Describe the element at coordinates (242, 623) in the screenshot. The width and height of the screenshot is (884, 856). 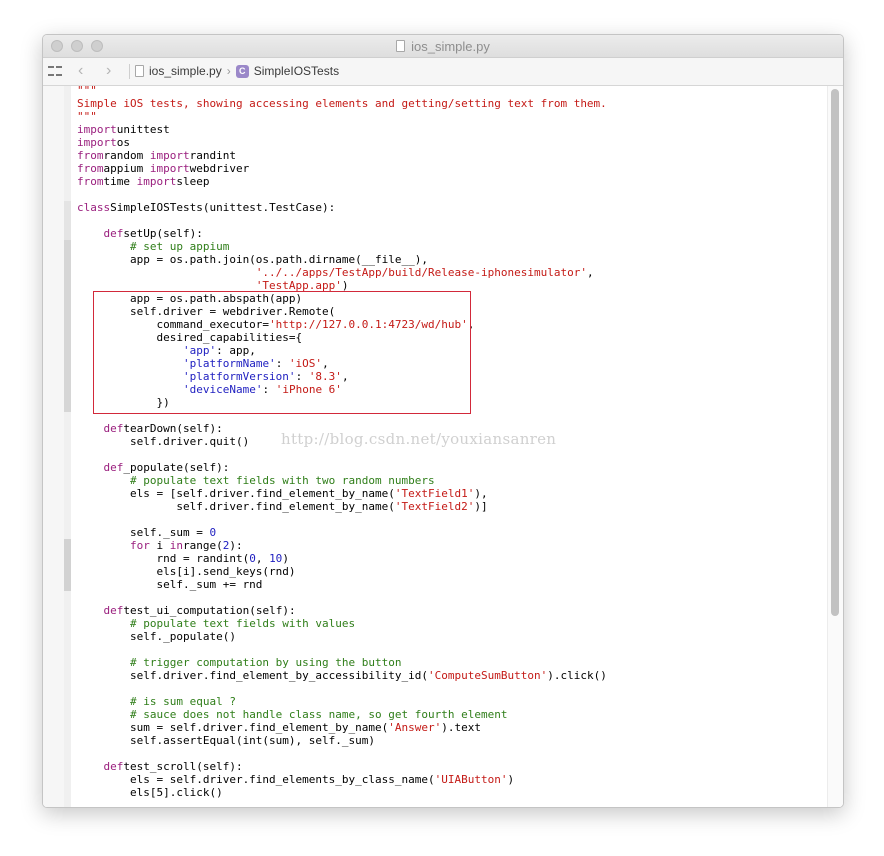
I see `code-token: # populate text fields with values` at that location.